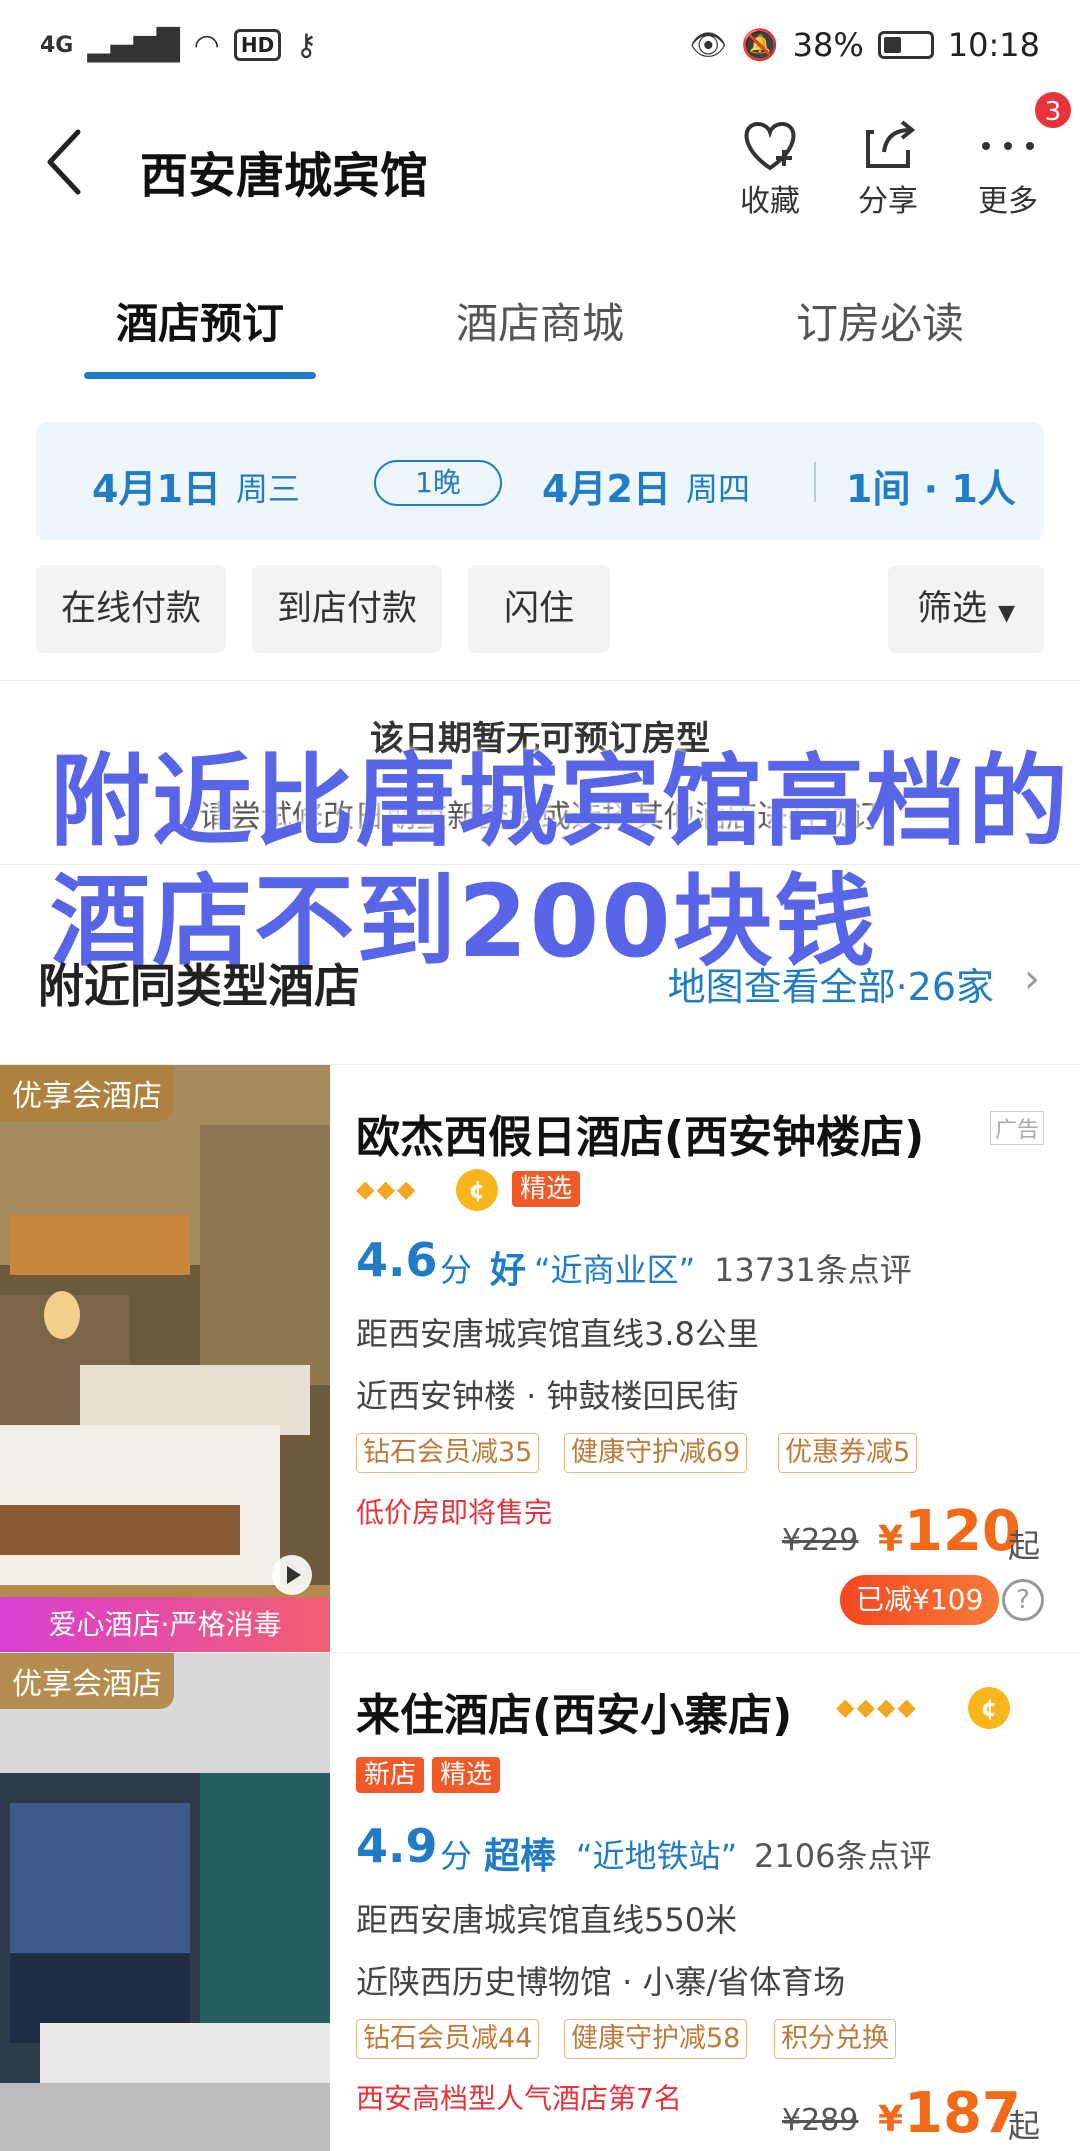  I want to click on diamond-rating-icon: ◆◆◆, so click(387, 1189).